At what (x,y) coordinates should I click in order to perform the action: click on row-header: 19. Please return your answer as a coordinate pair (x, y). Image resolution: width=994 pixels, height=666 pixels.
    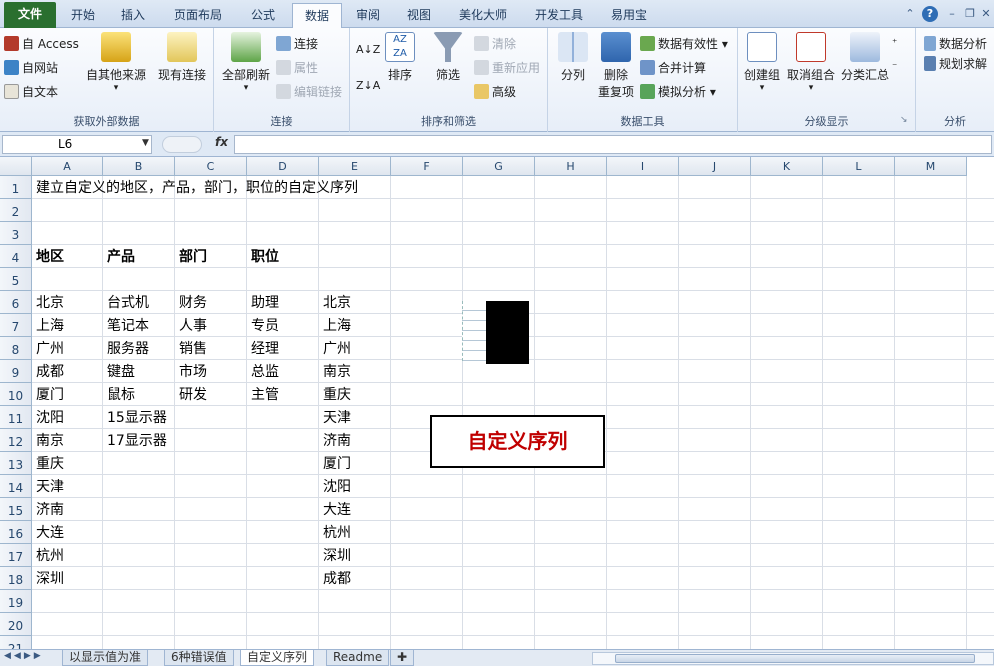
    Looking at the image, I should click on (16, 601).